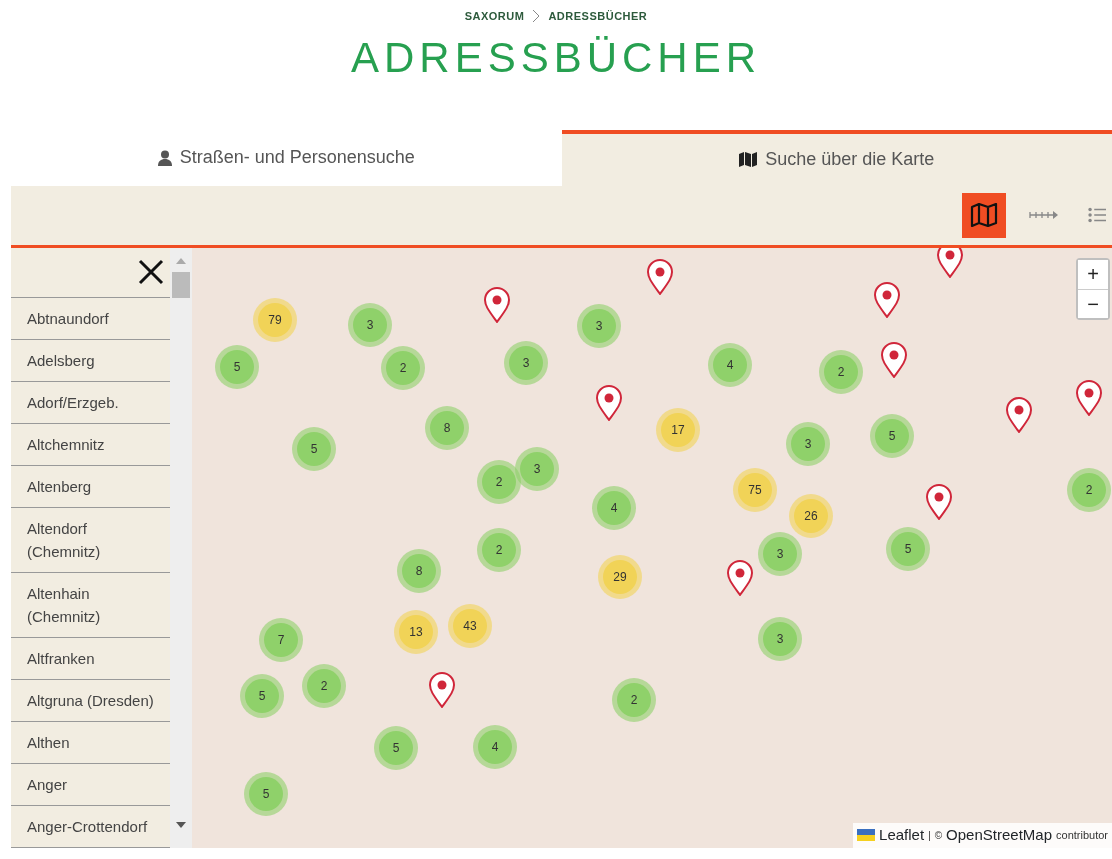 This screenshot has width=1112, height=859. Describe the element at coordinates (181, 547) in the screenshot. I see `scrollbar` at that location.